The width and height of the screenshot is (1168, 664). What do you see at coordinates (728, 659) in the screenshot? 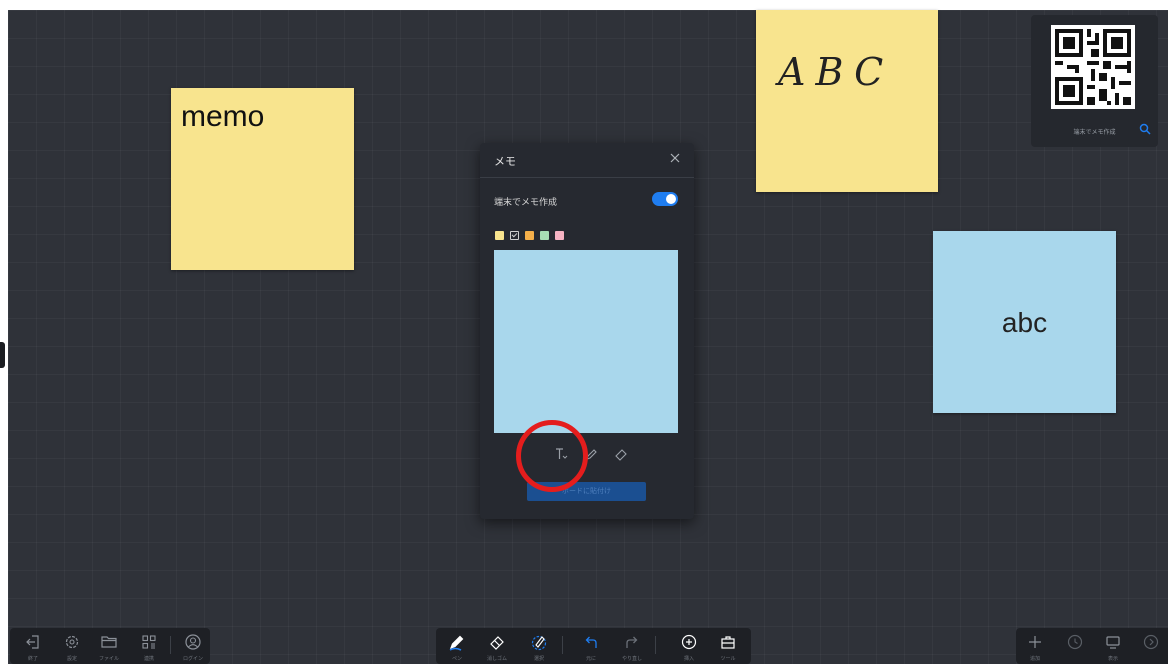
I see `toolbar-label: ツール` at bounding box center [728, 659].